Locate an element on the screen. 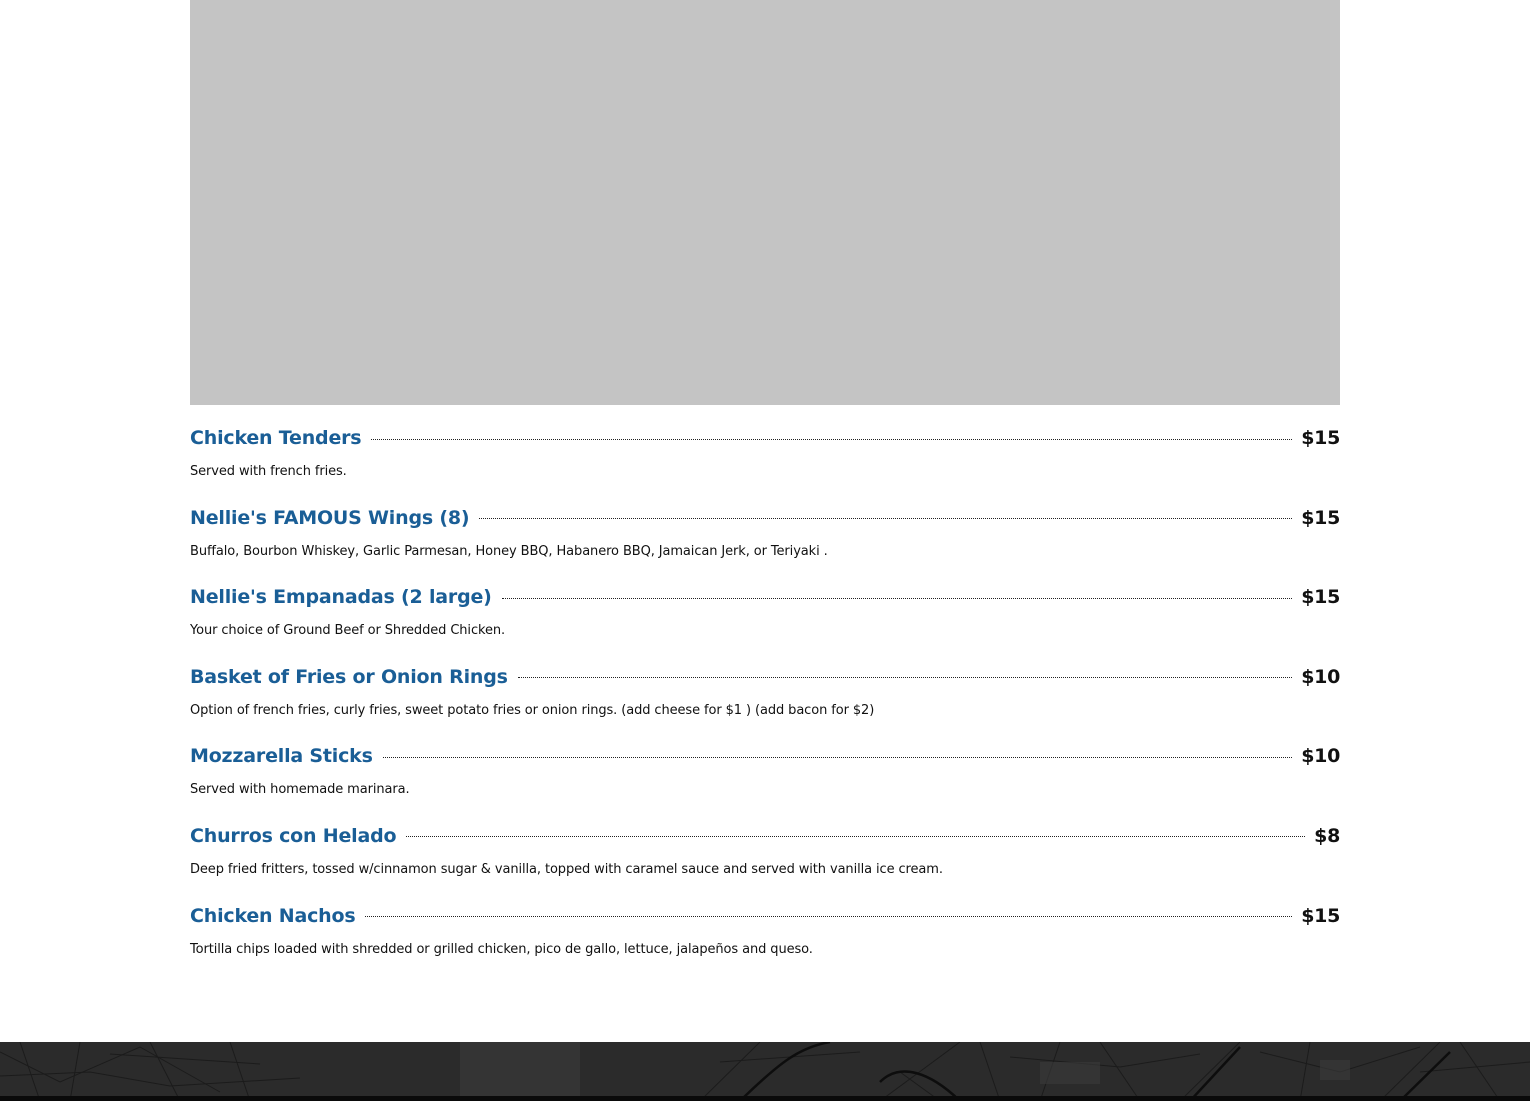 The width and height of the screenshot is (1530, 1101). footer-edge is located at coordinates (765, 1098).